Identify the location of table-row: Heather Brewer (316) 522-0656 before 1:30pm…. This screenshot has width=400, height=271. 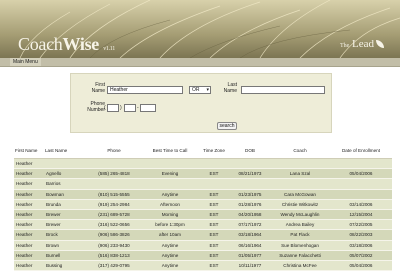
(203, 225).